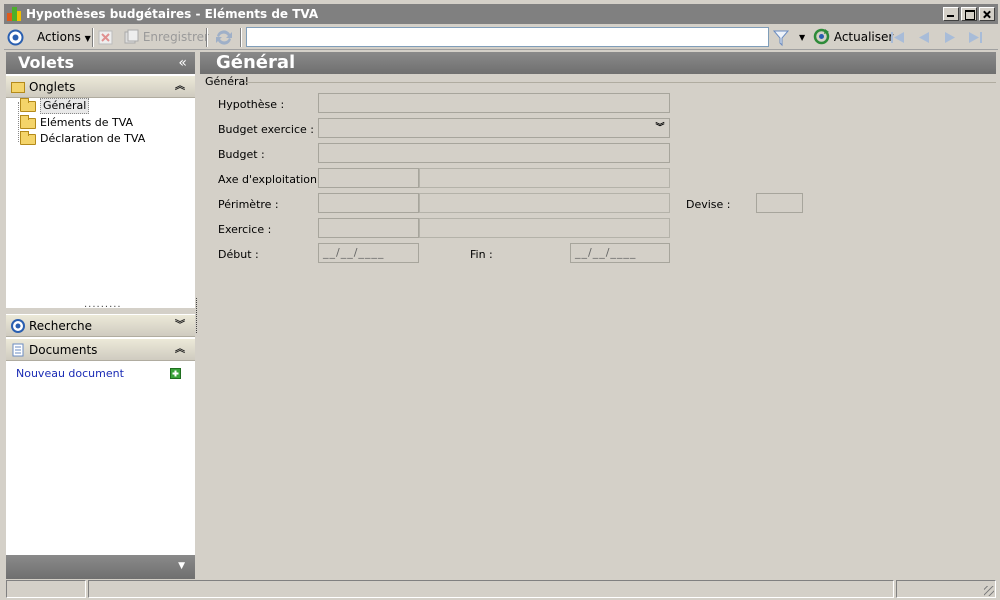 The width and height of the screenshot is (1000, 600). What do you see at coordinates (241, 154) in the screenshot?
I see `budget-label: Budget :` at bounding box center [241, 154].